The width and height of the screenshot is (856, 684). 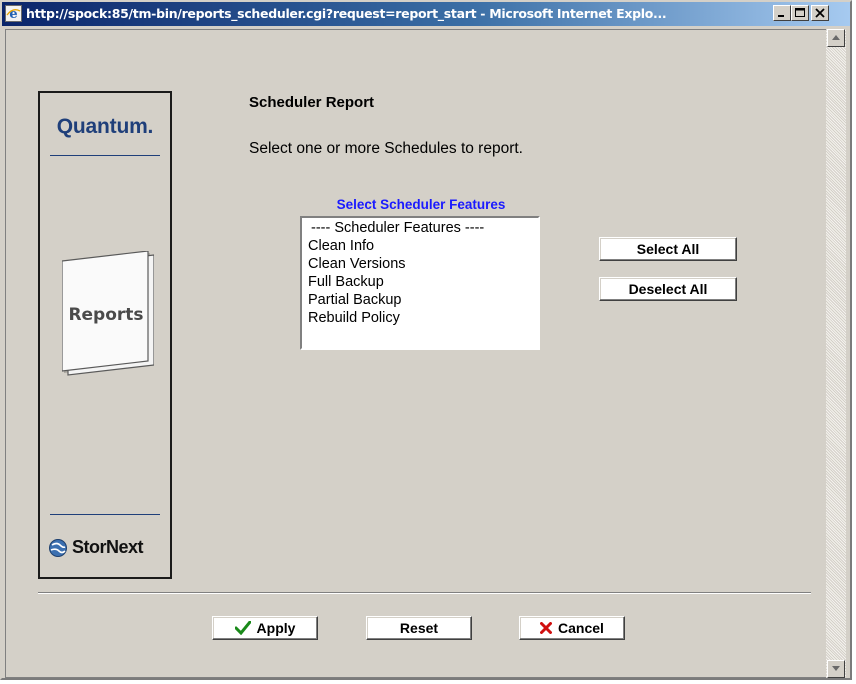 I want to click on page-title: Scheduler Report, so click(x=312, y=102).